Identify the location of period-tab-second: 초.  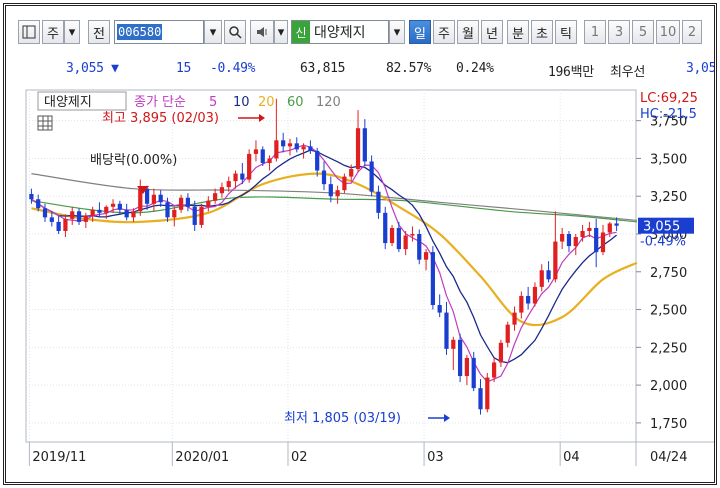
(542, 32).